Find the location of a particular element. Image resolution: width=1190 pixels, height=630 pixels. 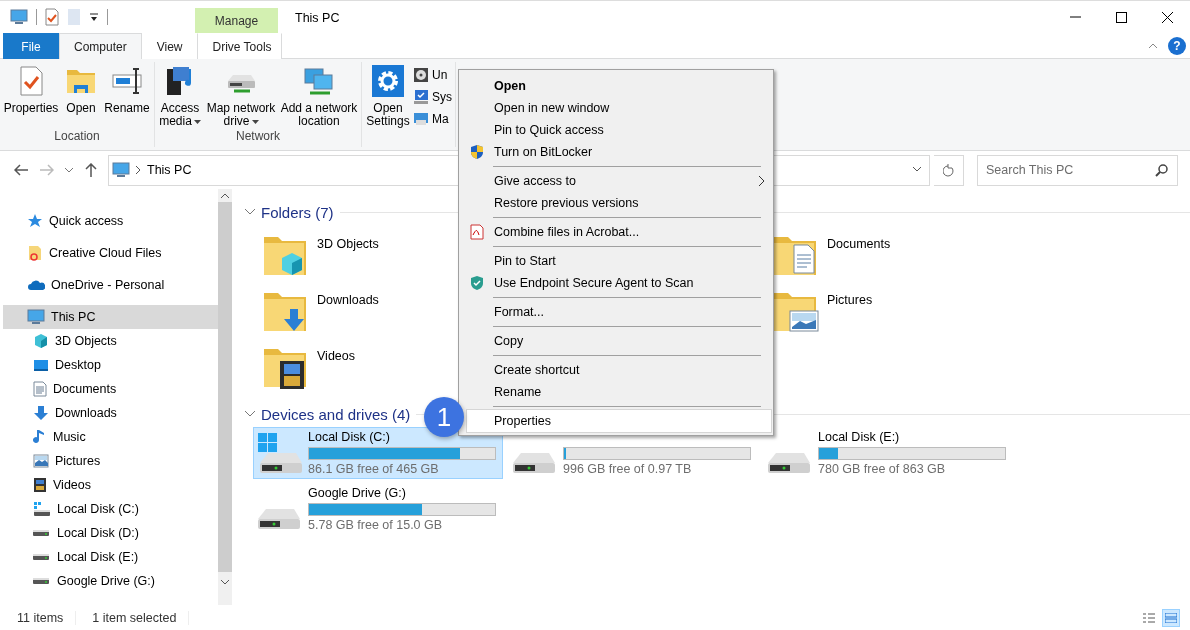

ribbon-button: Add a network location is located at coordinates (319, 95).